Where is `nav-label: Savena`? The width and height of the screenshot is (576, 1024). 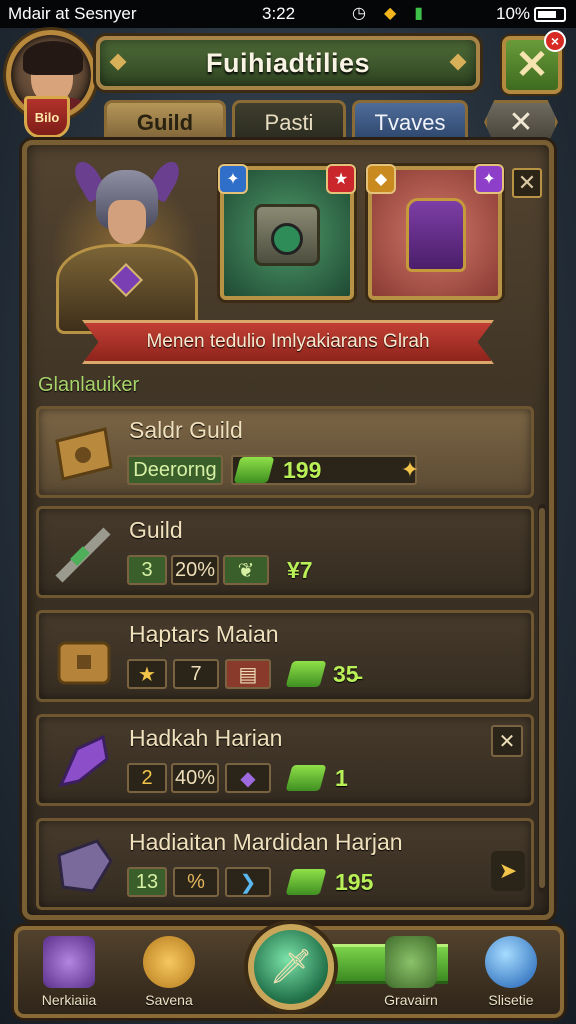
nav-label: Savena is located at coordinates (169, 1000).